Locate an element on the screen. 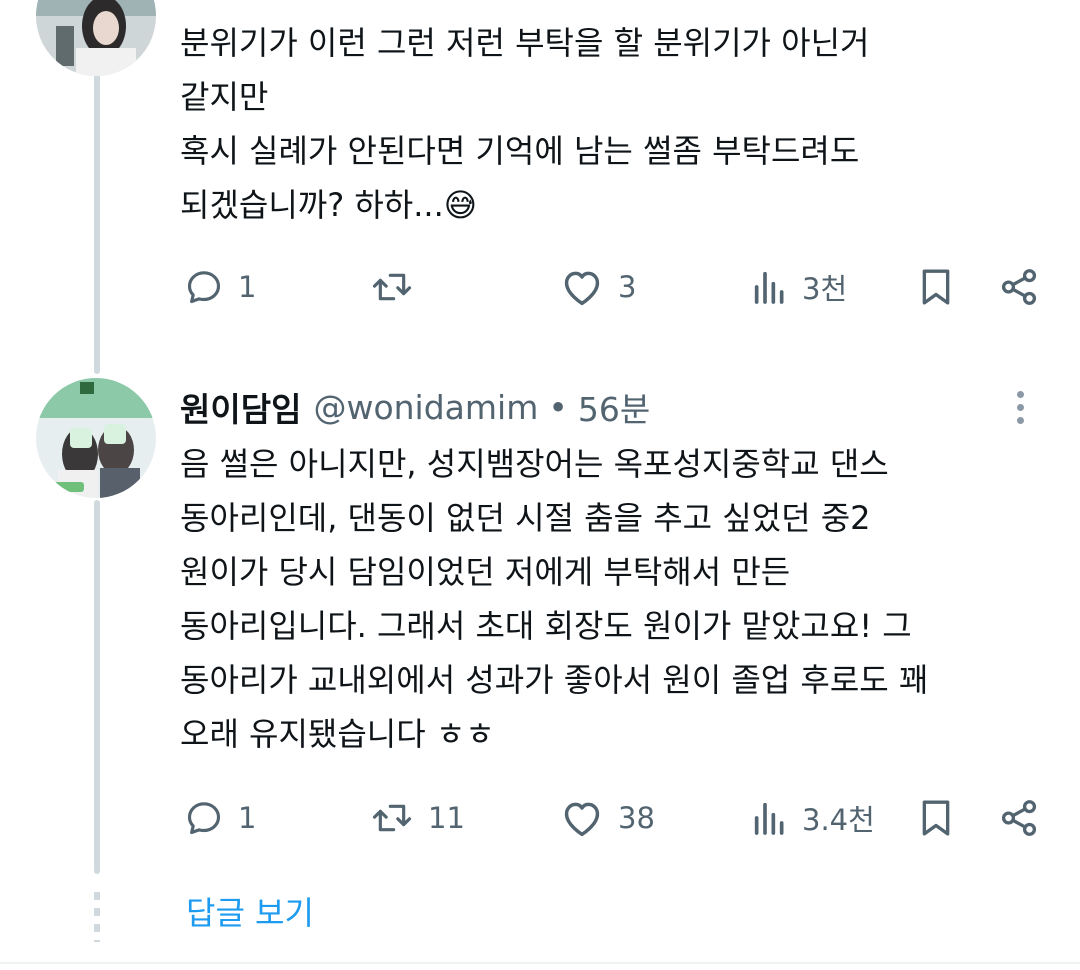  like-button: 3 is located at coordinates (598, 287).